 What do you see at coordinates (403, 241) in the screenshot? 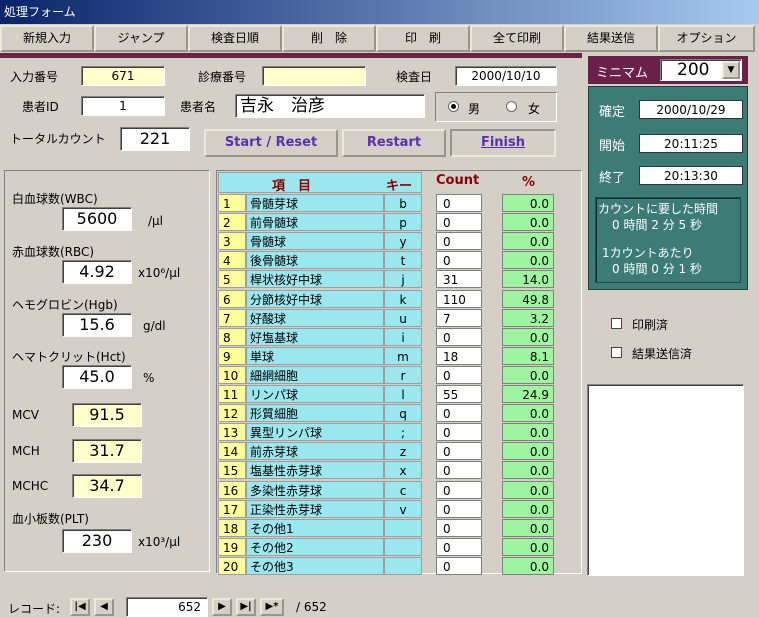
I see `hotkey-cell: y` at bounding box center [403, 241].